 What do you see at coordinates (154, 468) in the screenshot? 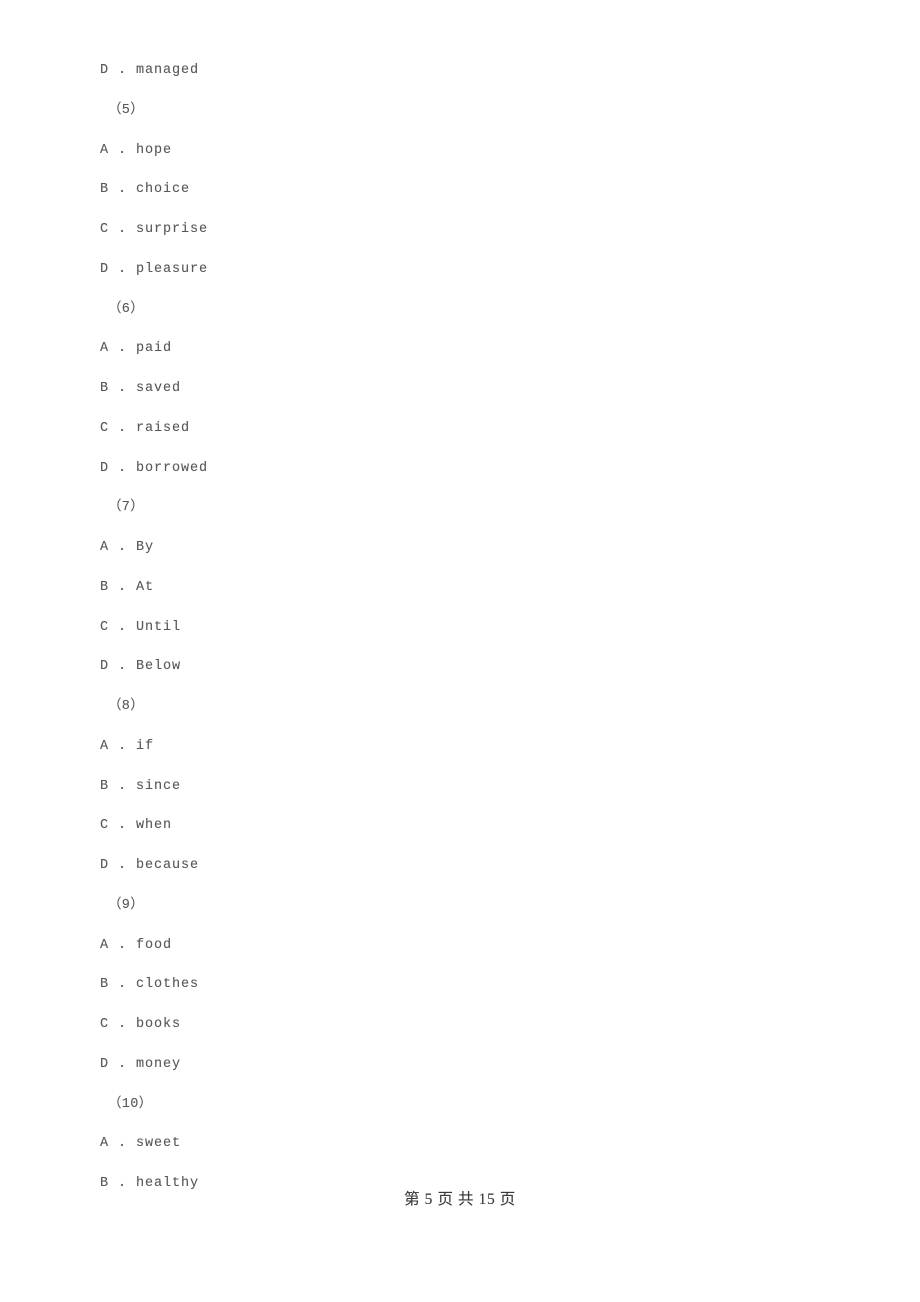
I see `answer-option: D . borrowed` at bounding box center [154, 468].